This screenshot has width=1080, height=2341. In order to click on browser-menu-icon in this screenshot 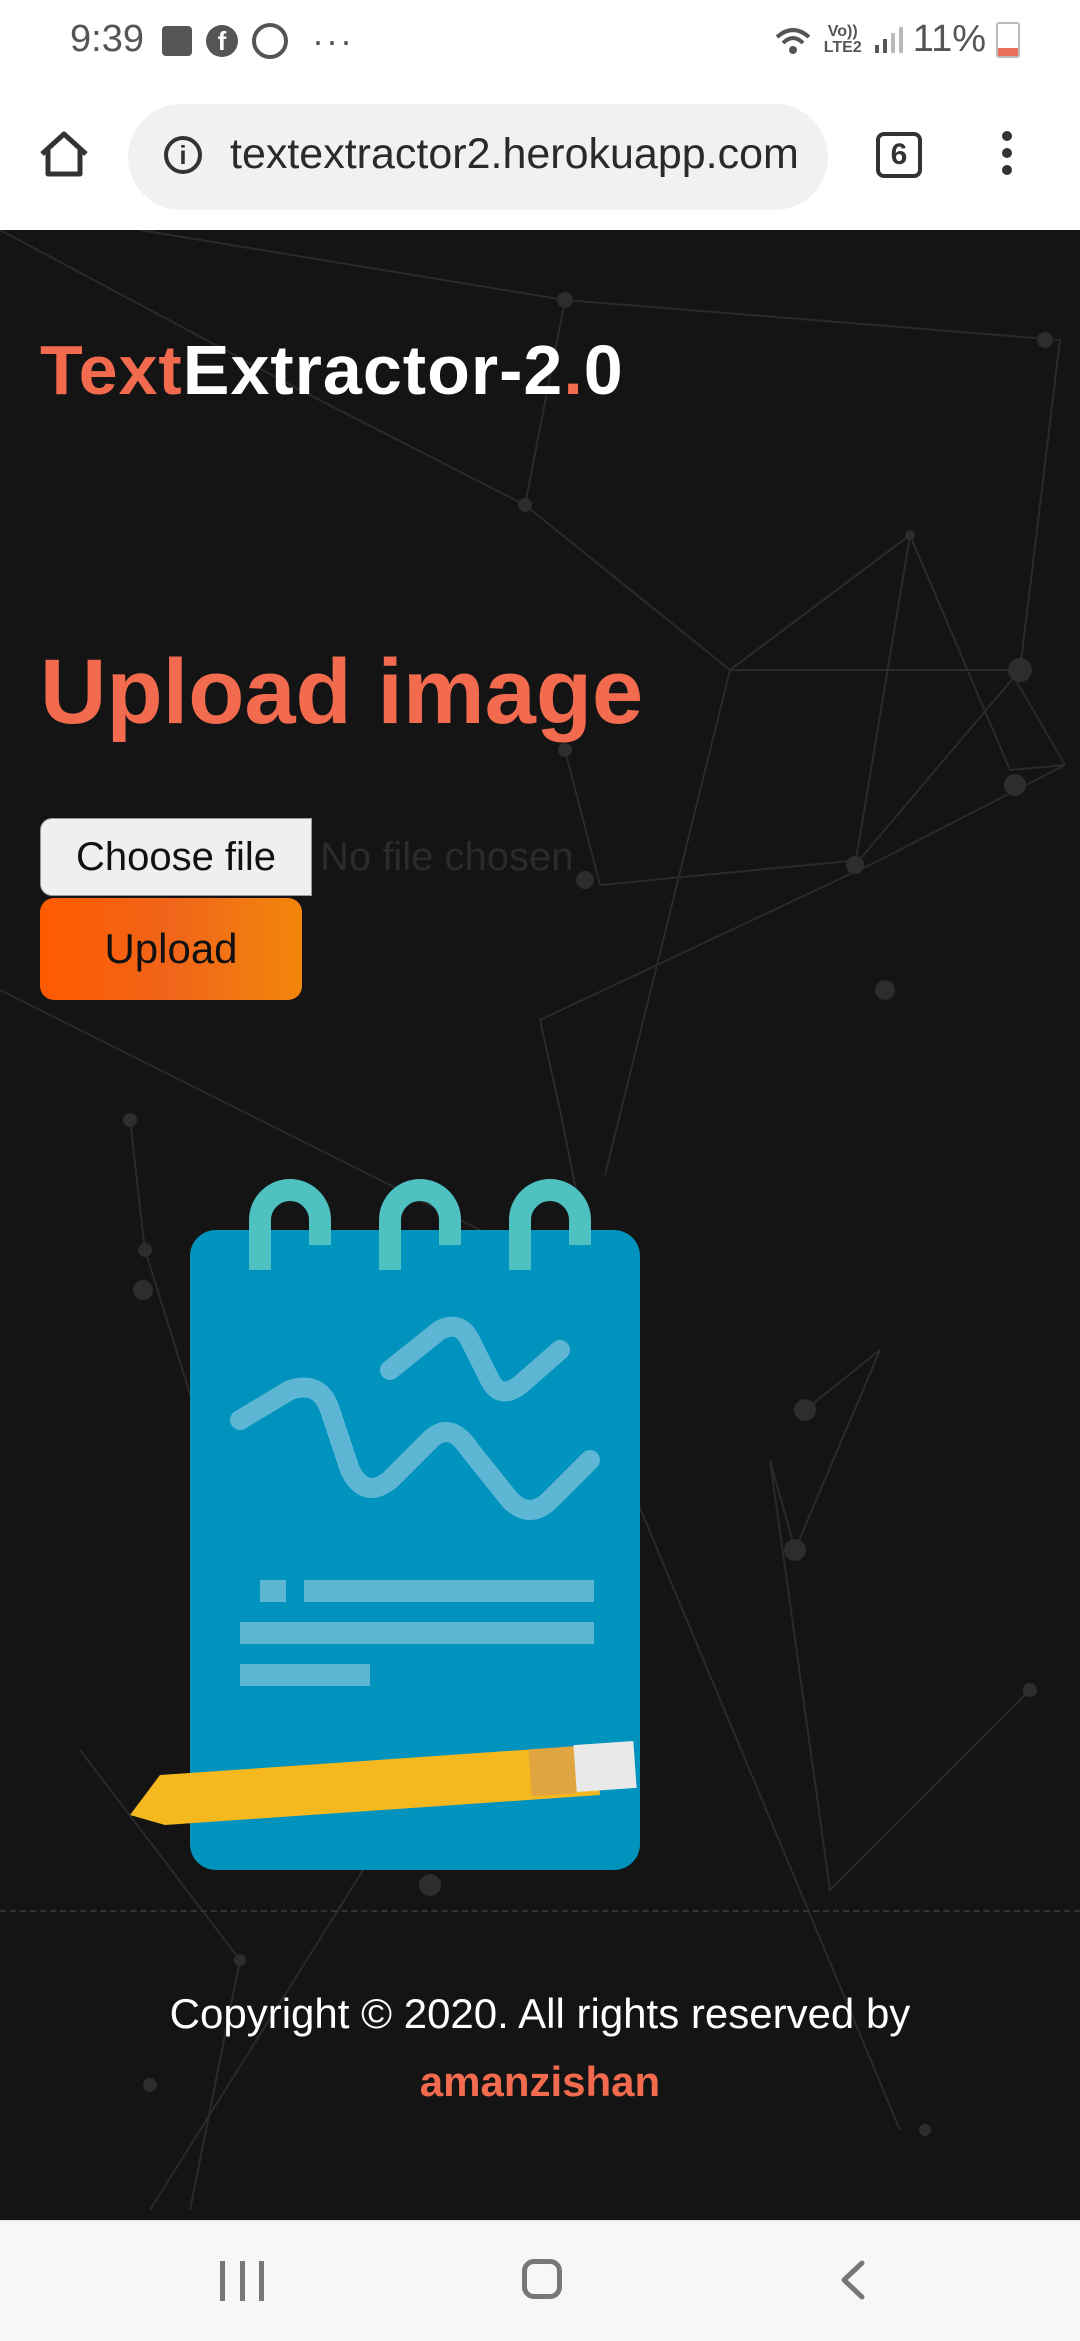, I will do `click(1007, 156)`.